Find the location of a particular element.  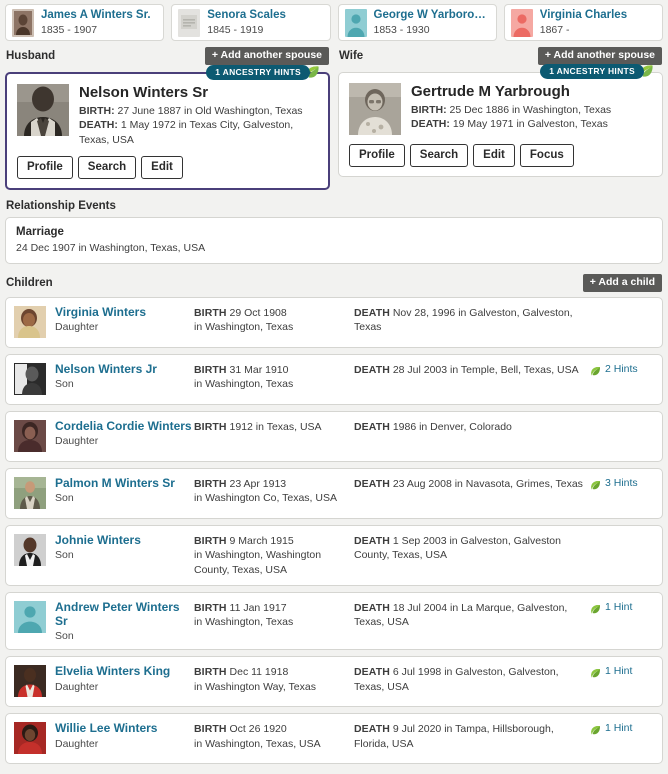

wife-header: Wife + Add another spouse is located at coordinates (500, 56).